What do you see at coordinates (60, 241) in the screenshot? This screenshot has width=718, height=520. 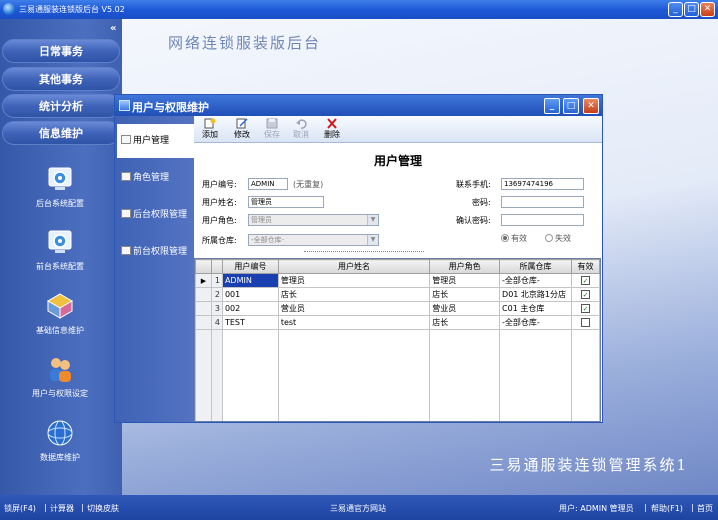 I see `gear-monitor-icon` at bounding box center [60, 241].